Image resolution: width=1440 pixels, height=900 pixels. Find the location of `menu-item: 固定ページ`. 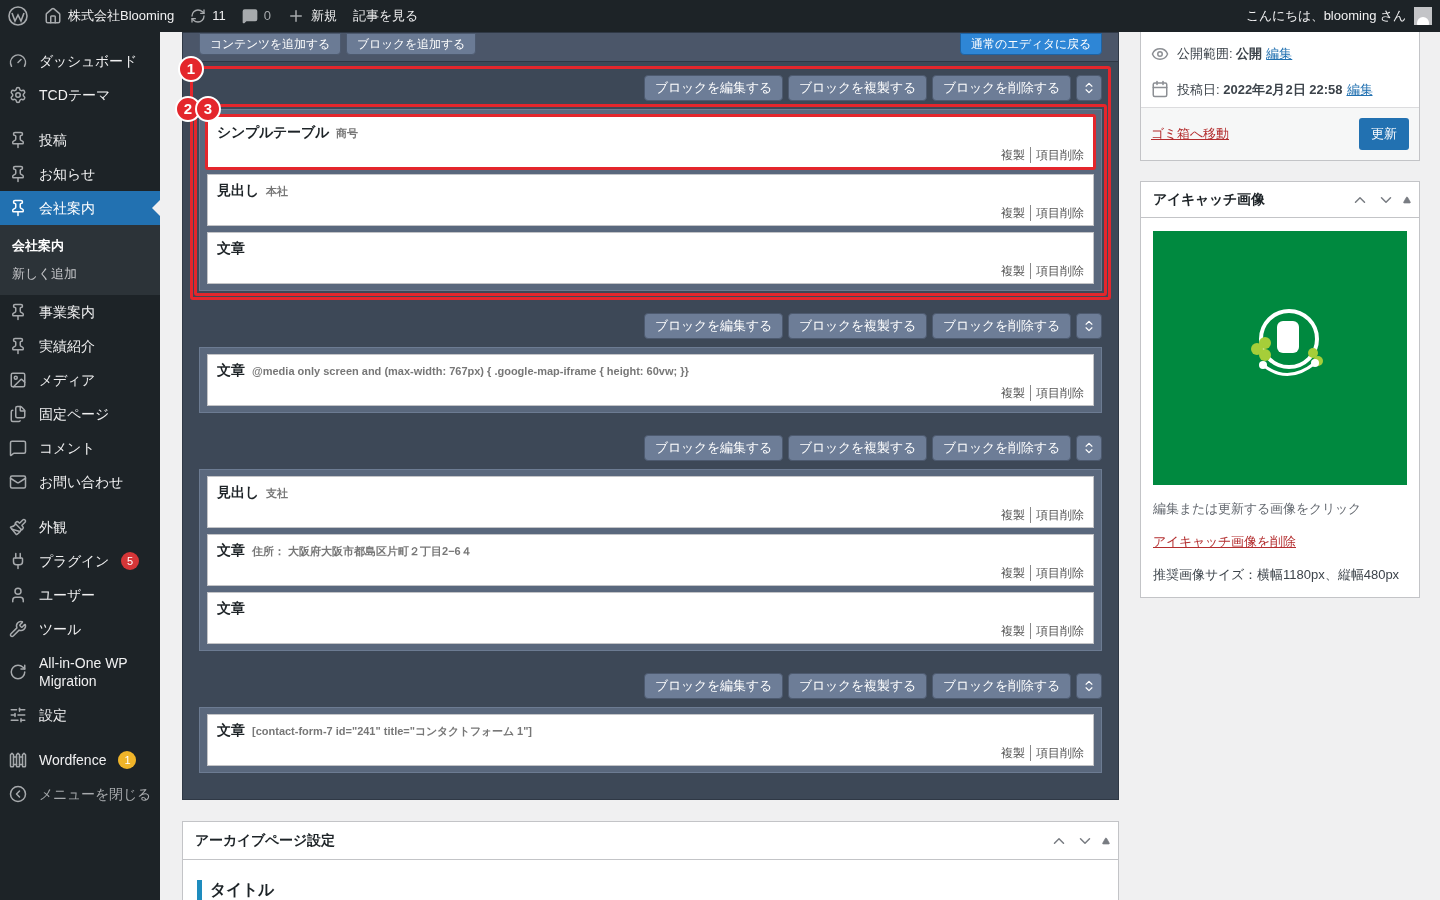

menu-item: 固定ページ is located at coordinates (80, 414).